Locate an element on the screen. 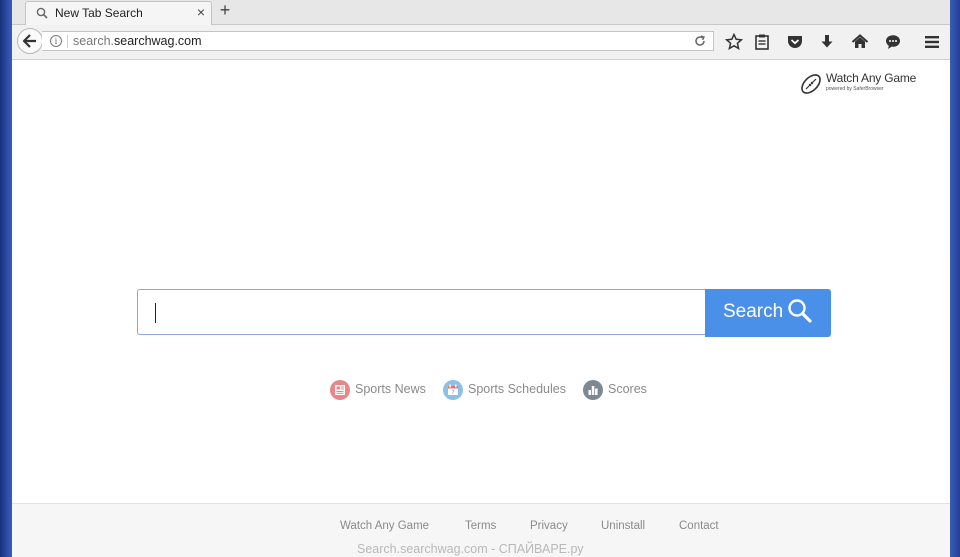 This screenshot has width=960, height=557. sports-schedules-label: Sports Schedules is located at coordinates (517, 389).